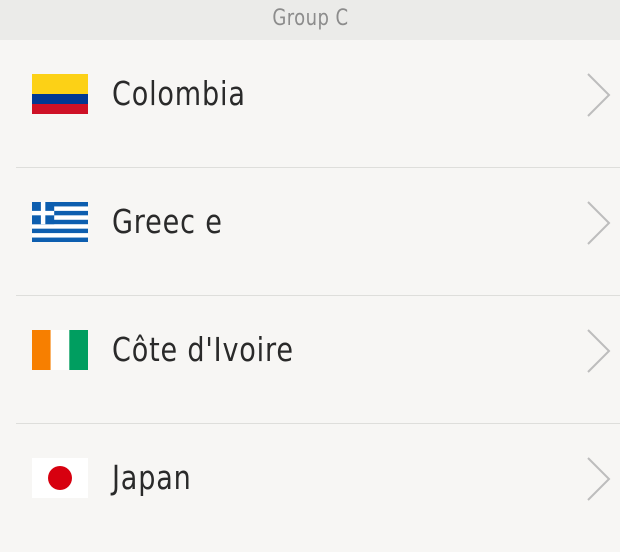 Image resolution: width=620 pixels, height=552 pixels. What do you see at coordinates (60, 94) in the screenshot?
I see `colombia-flag-icon` at bounding box center [60, 94].